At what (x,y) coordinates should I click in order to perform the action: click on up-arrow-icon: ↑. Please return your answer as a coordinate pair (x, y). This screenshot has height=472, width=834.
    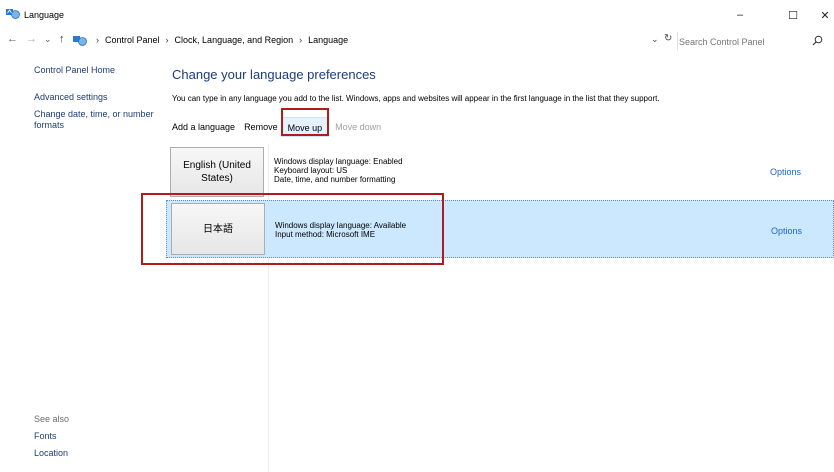
    Looking at the image, I should click on (62, 39).